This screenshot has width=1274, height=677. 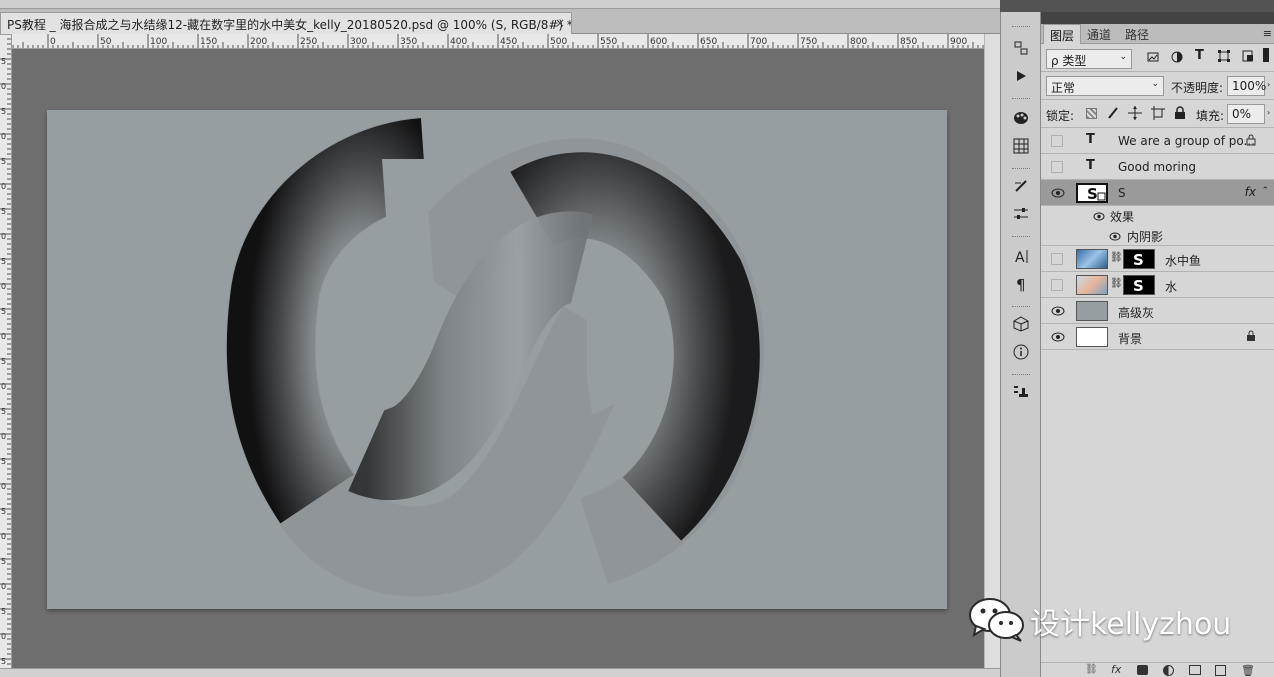 I want to click on text-layer-icon: T, so click(x=1090, y=165).